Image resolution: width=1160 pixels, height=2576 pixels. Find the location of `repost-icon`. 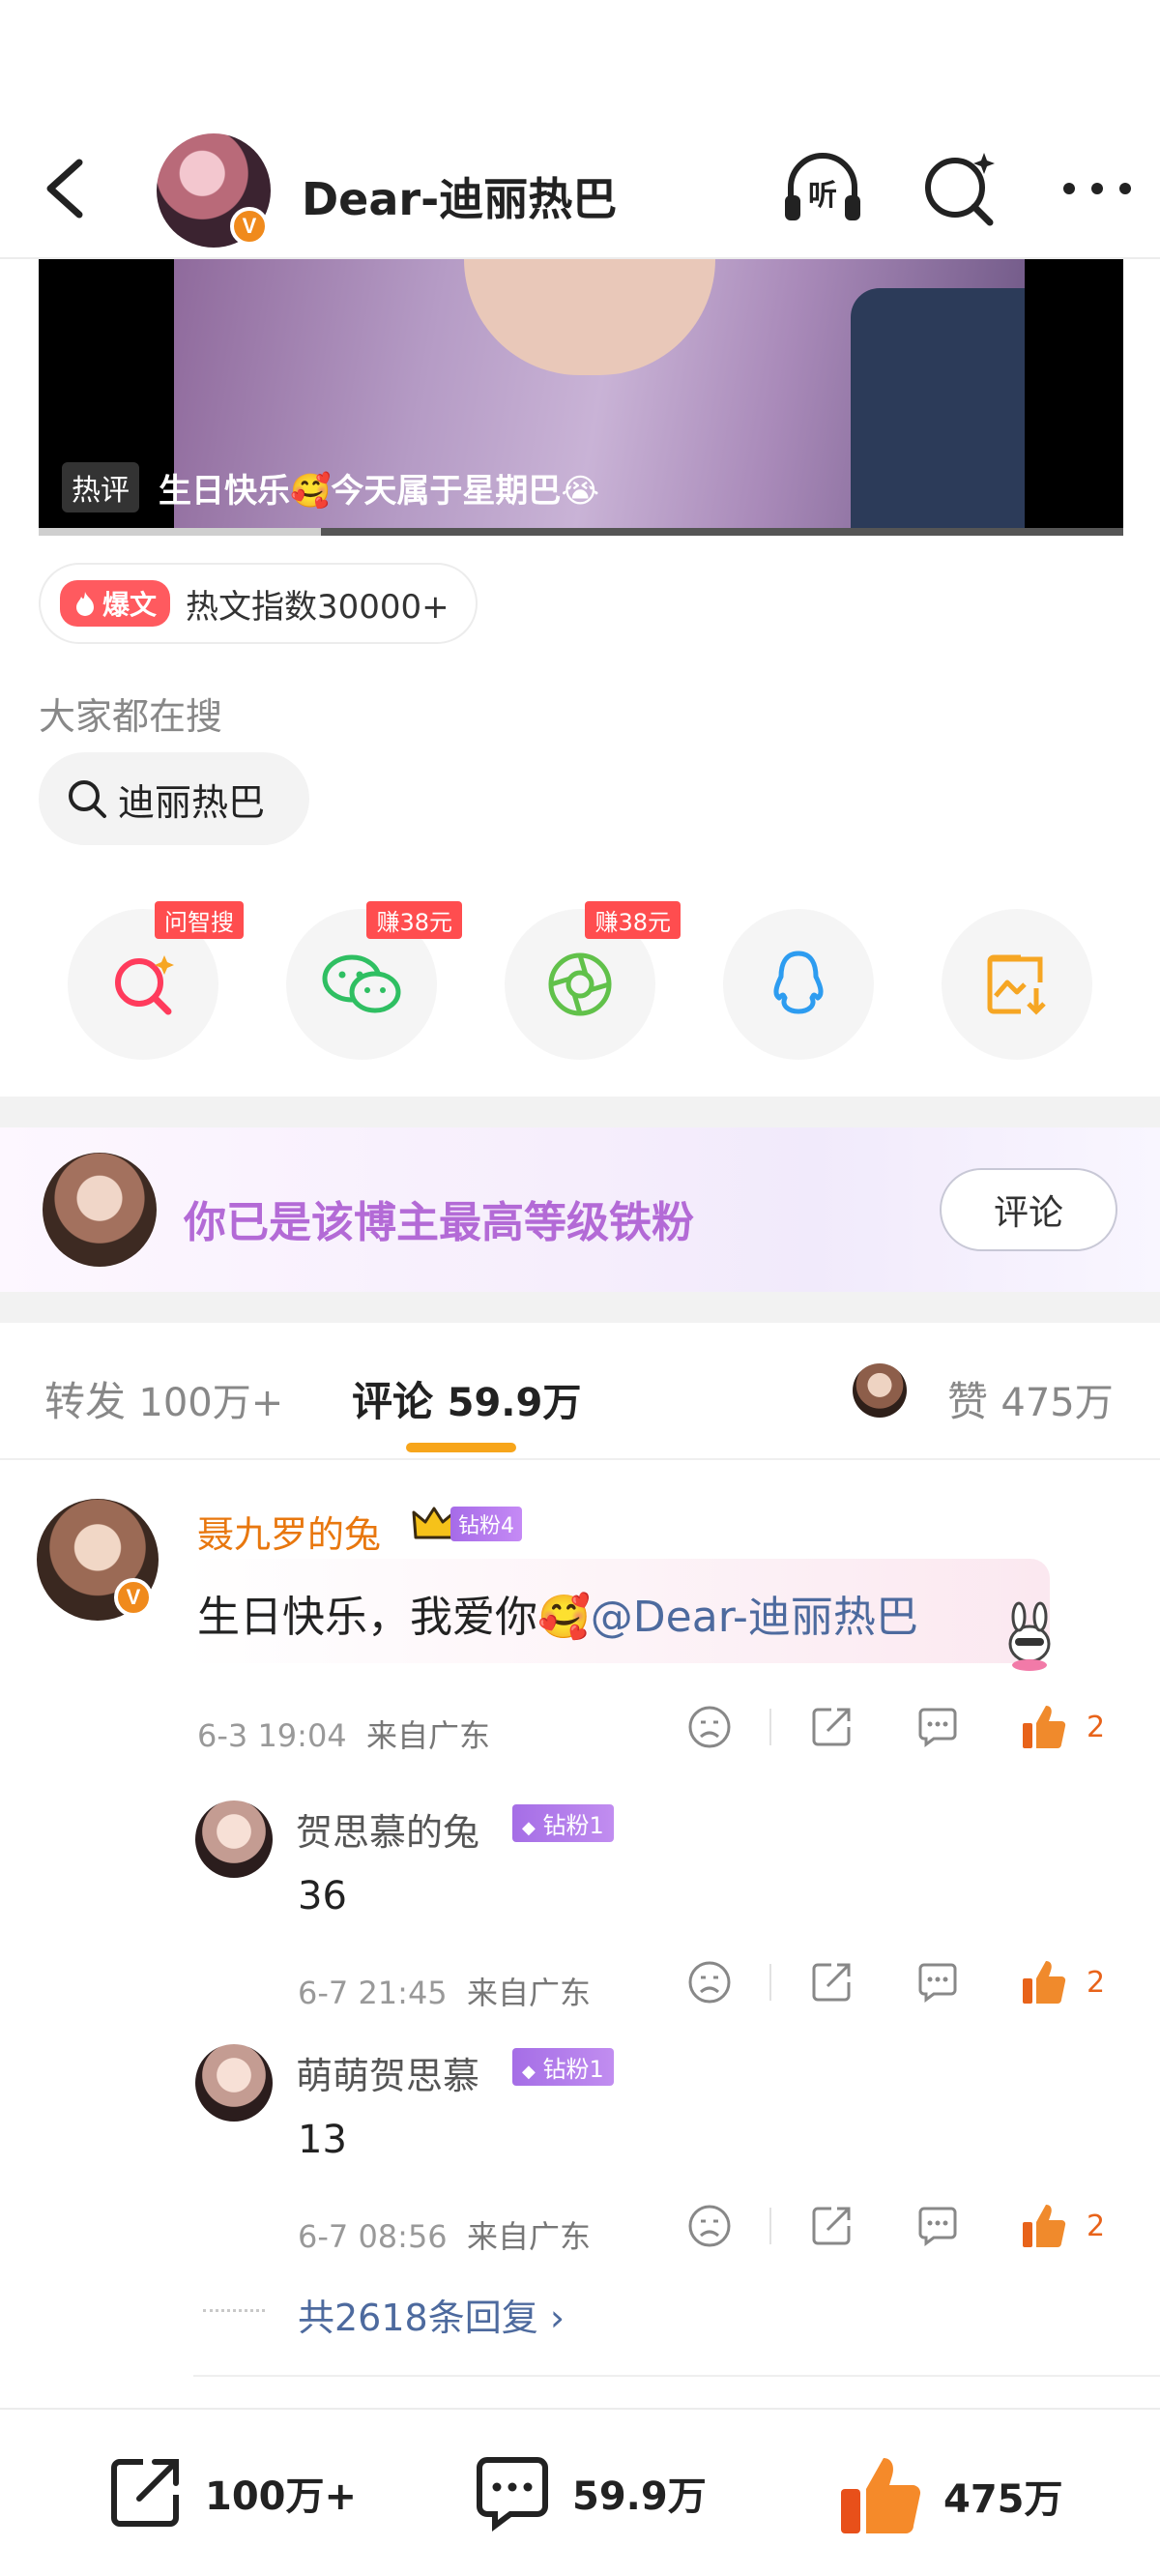

repost-icon is located at coordinates (145, 2493).